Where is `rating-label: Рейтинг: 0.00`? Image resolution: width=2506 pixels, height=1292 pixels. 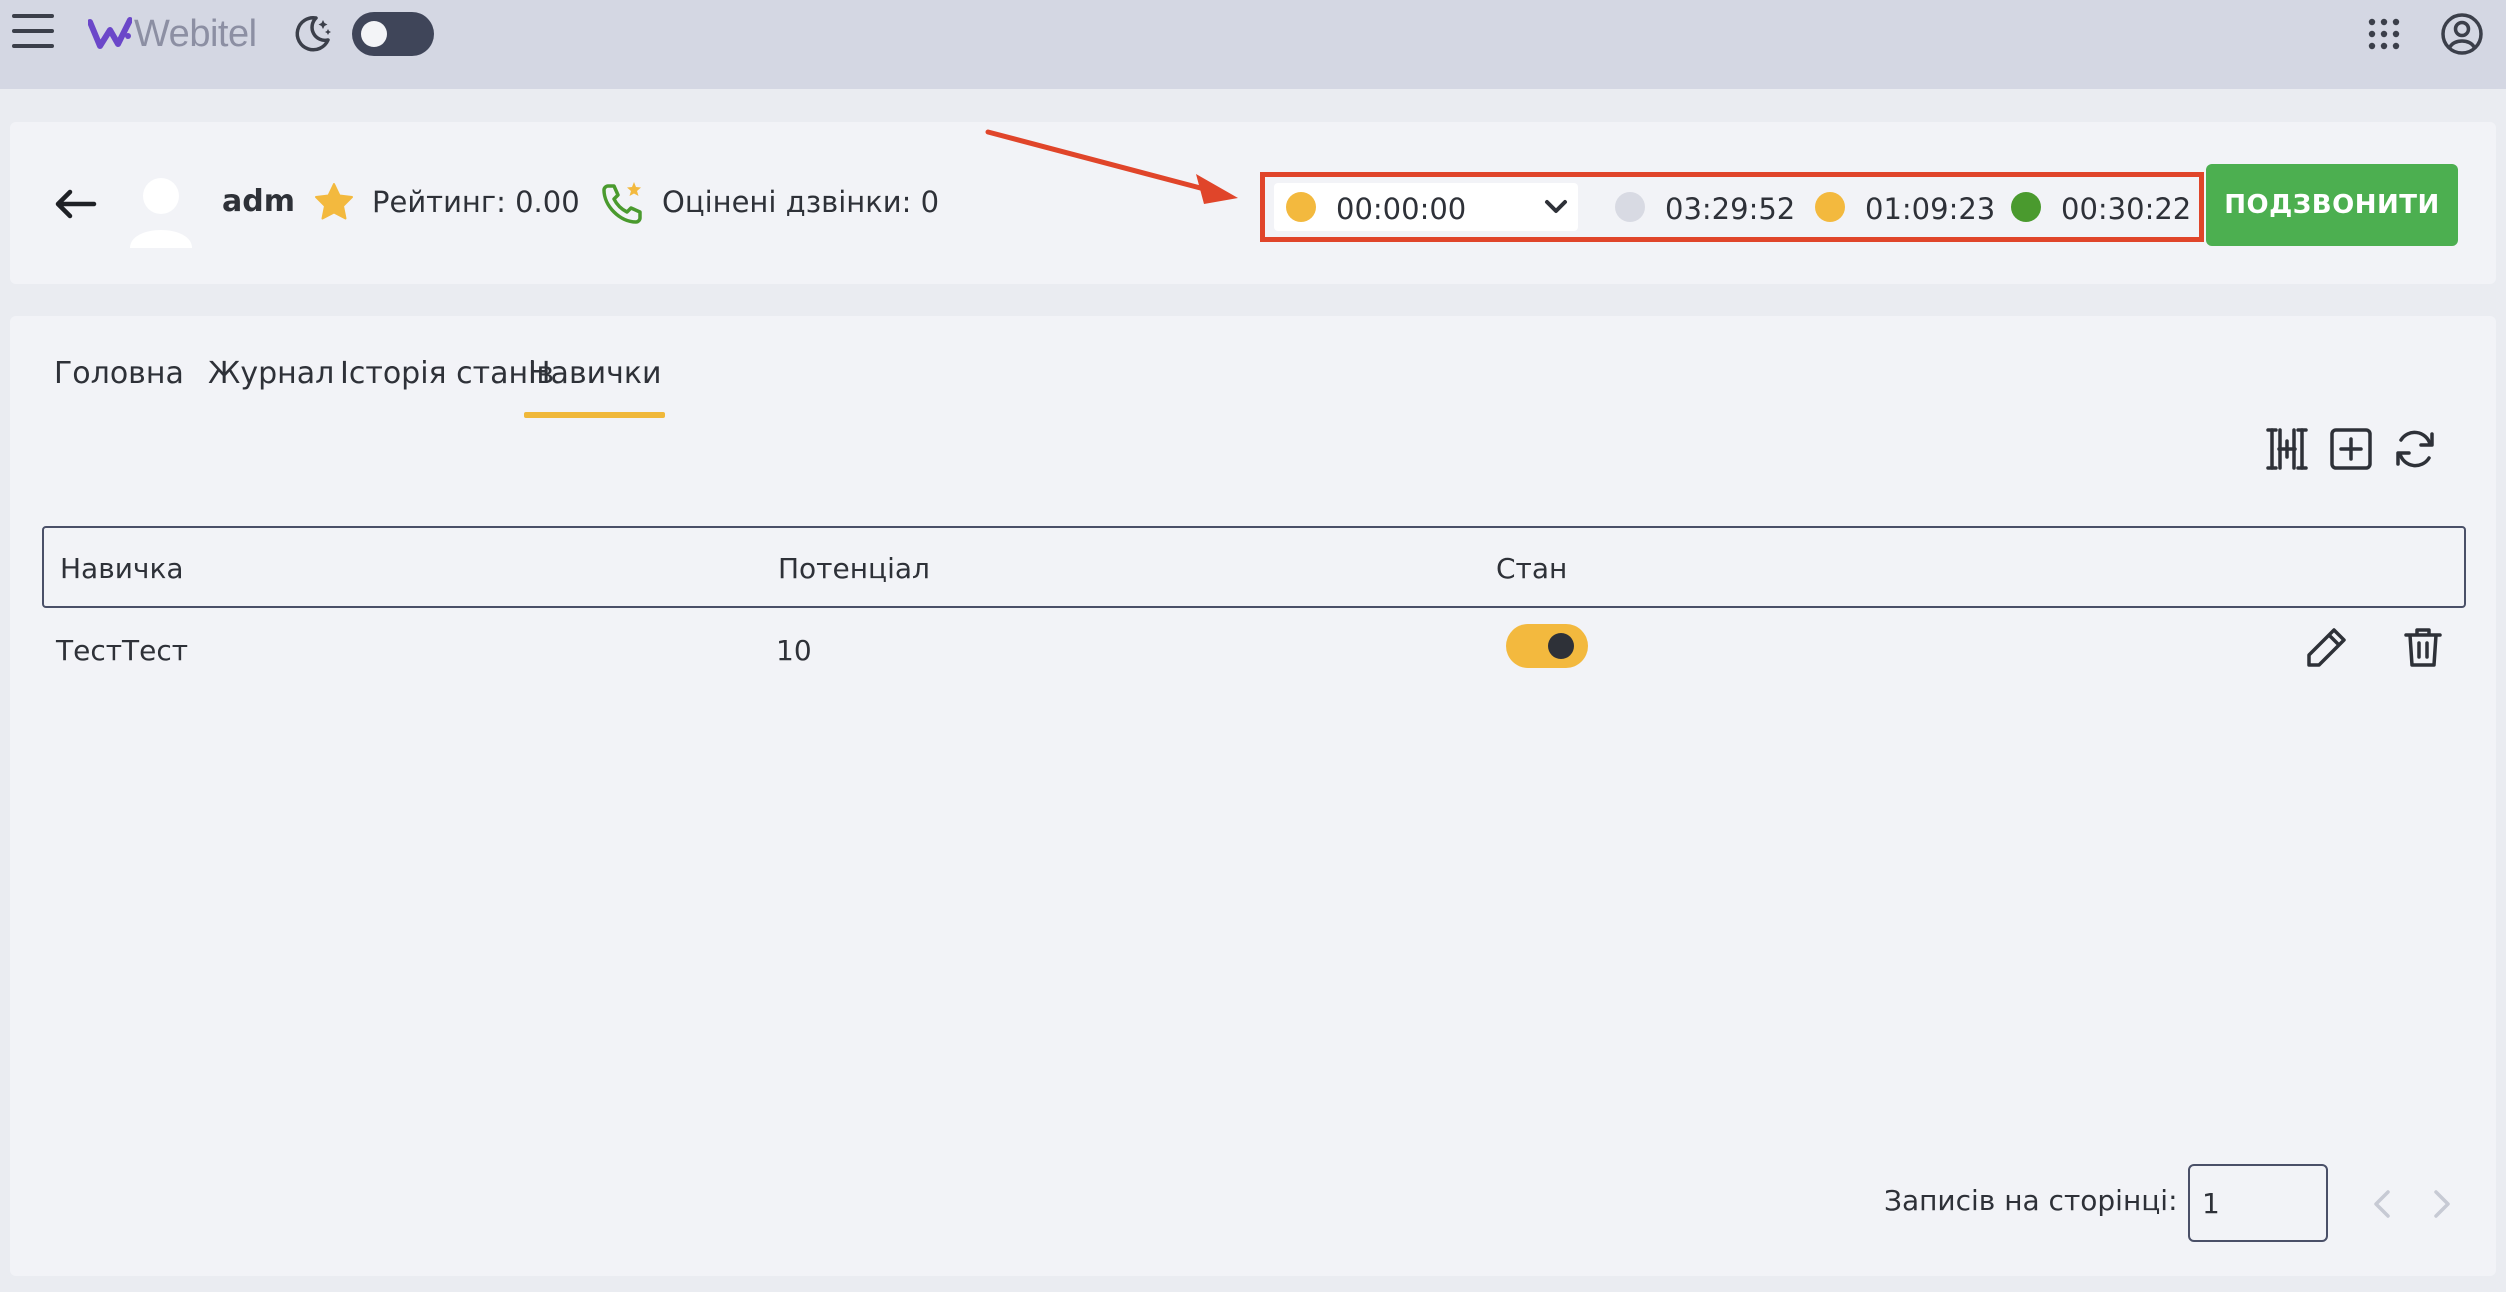 rating-label: Рейтинг: 0.00 is located at coordinates (476, 202).